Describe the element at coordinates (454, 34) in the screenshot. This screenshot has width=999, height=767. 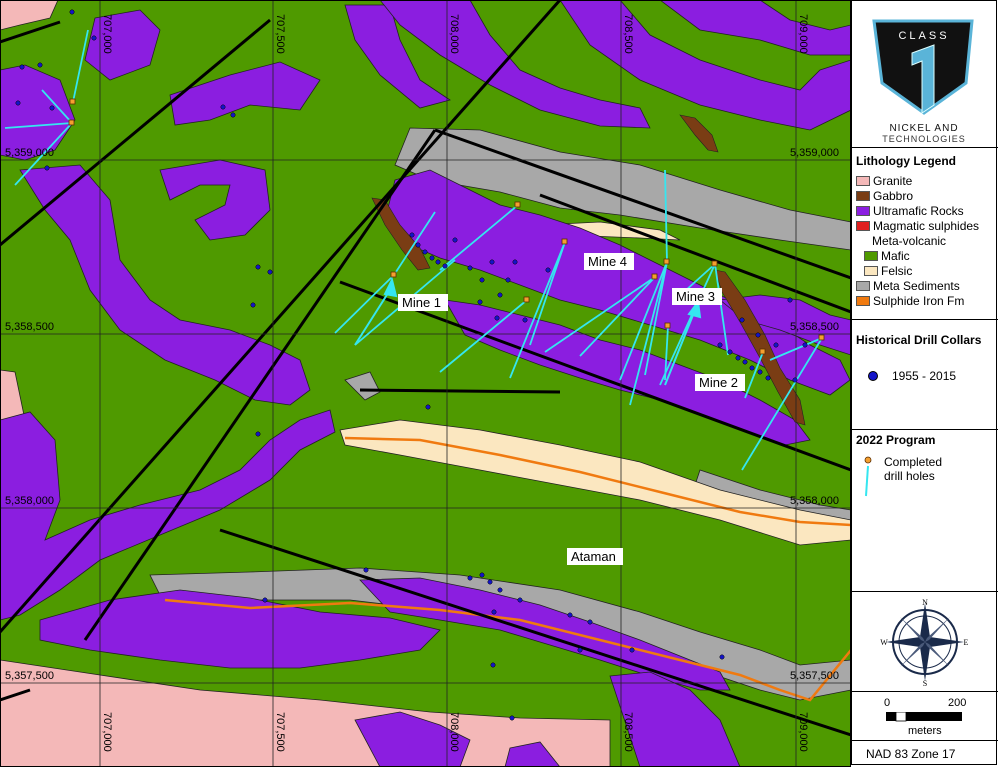
I see `easting-label: 708,000` at that location.